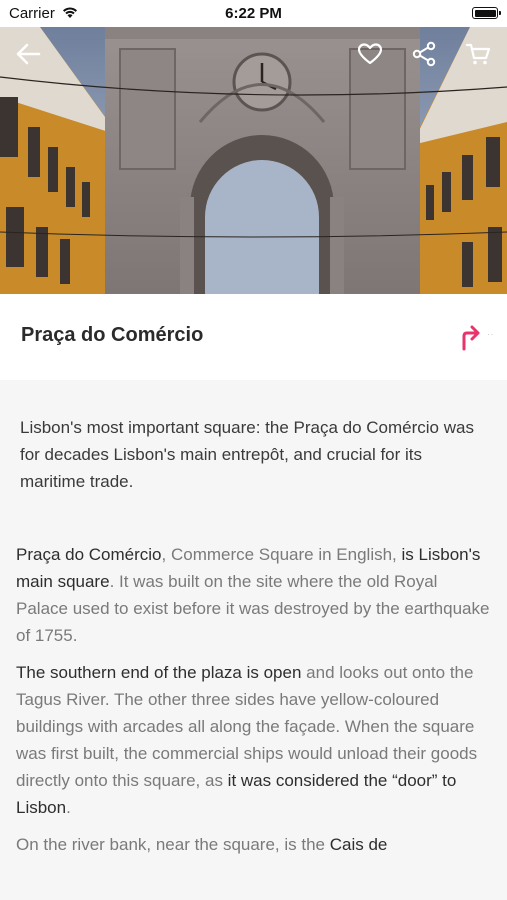  I want to click on body-text: ., so click(68, 807).